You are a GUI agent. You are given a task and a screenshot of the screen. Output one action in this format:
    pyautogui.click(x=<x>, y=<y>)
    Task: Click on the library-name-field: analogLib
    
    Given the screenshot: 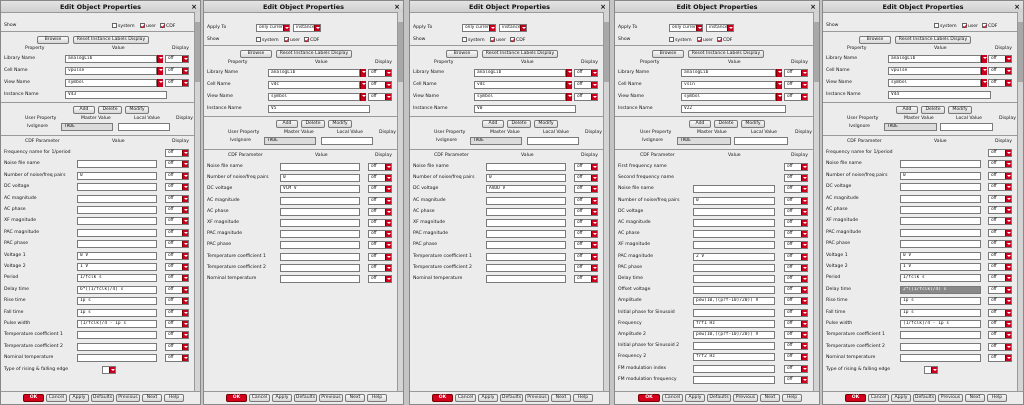 What is the action you would take?
    pyautogui.click(x=520, y=73)
    